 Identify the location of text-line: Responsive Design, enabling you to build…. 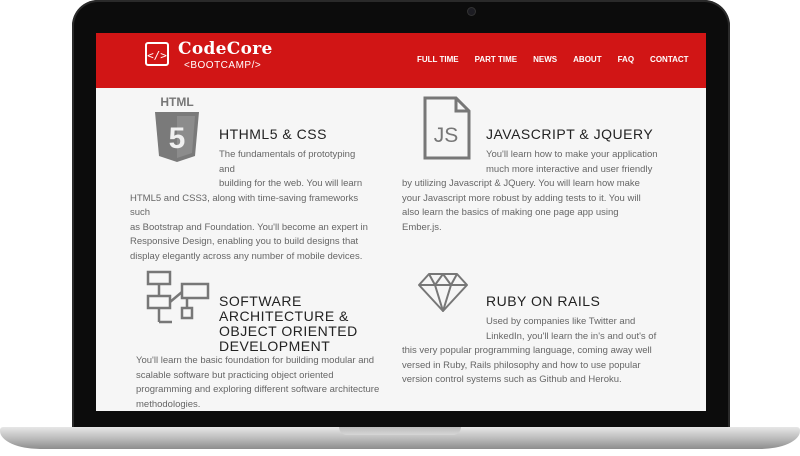
(244, 241).